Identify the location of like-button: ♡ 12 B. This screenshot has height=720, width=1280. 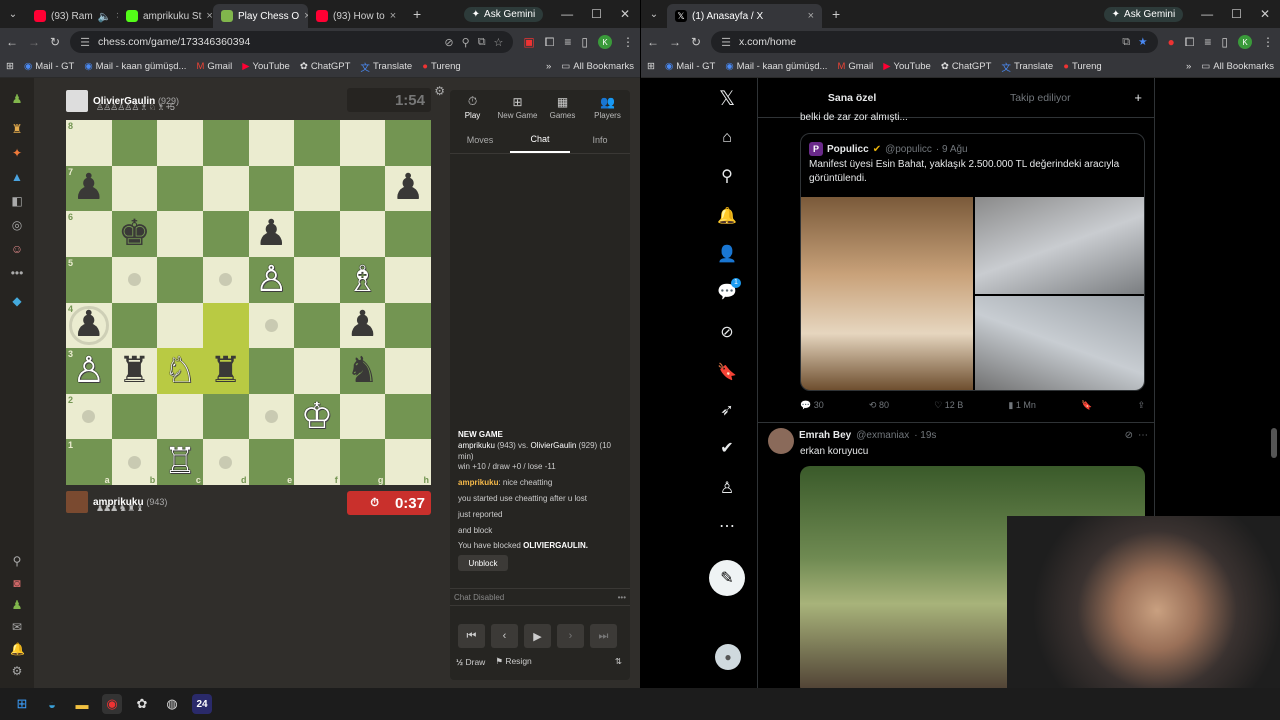
(948, 405).